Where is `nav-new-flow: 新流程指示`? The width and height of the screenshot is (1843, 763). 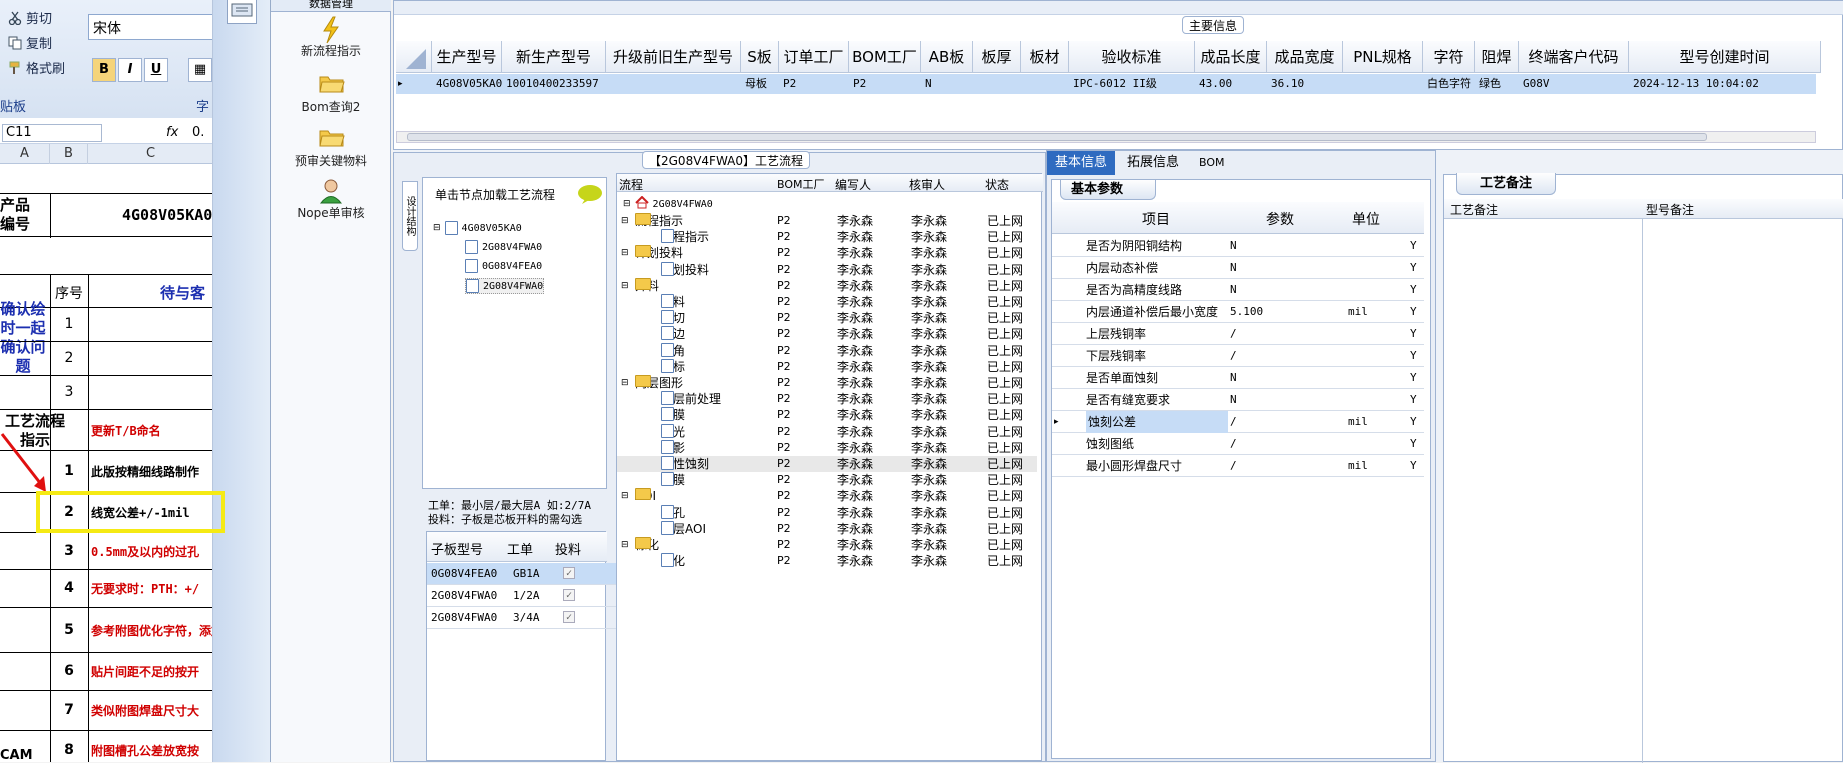 nav-new-flow: 新流程指示 is located at coordinates (331, 37).